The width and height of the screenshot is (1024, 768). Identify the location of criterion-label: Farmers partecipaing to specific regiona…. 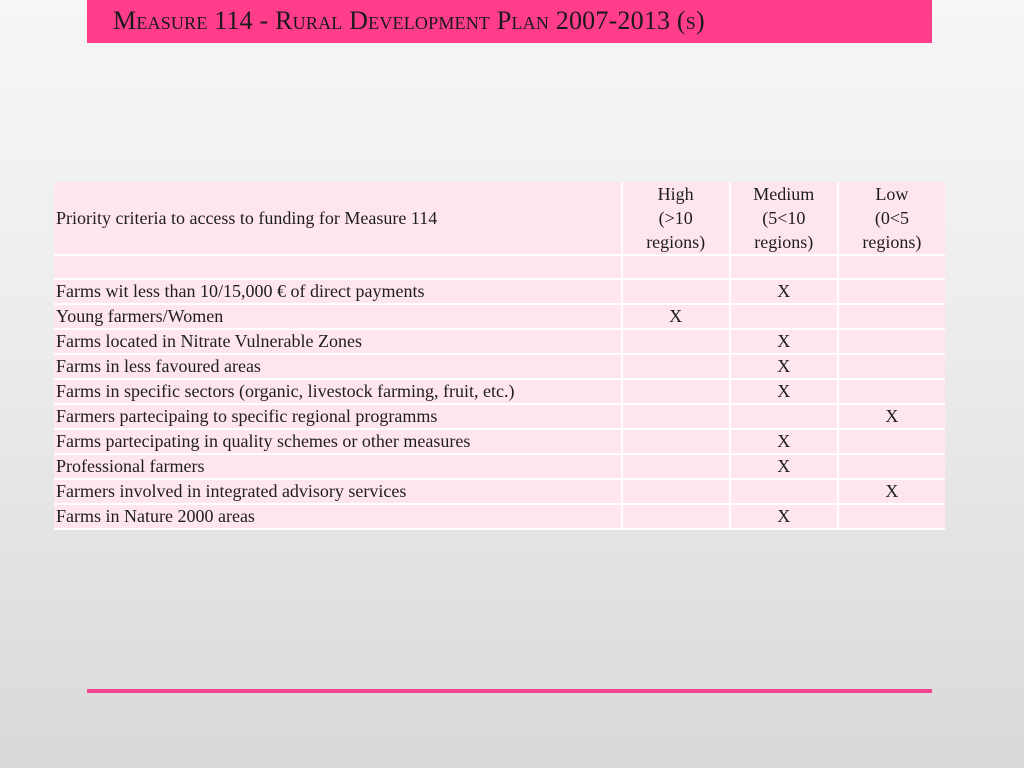
(338, 417).